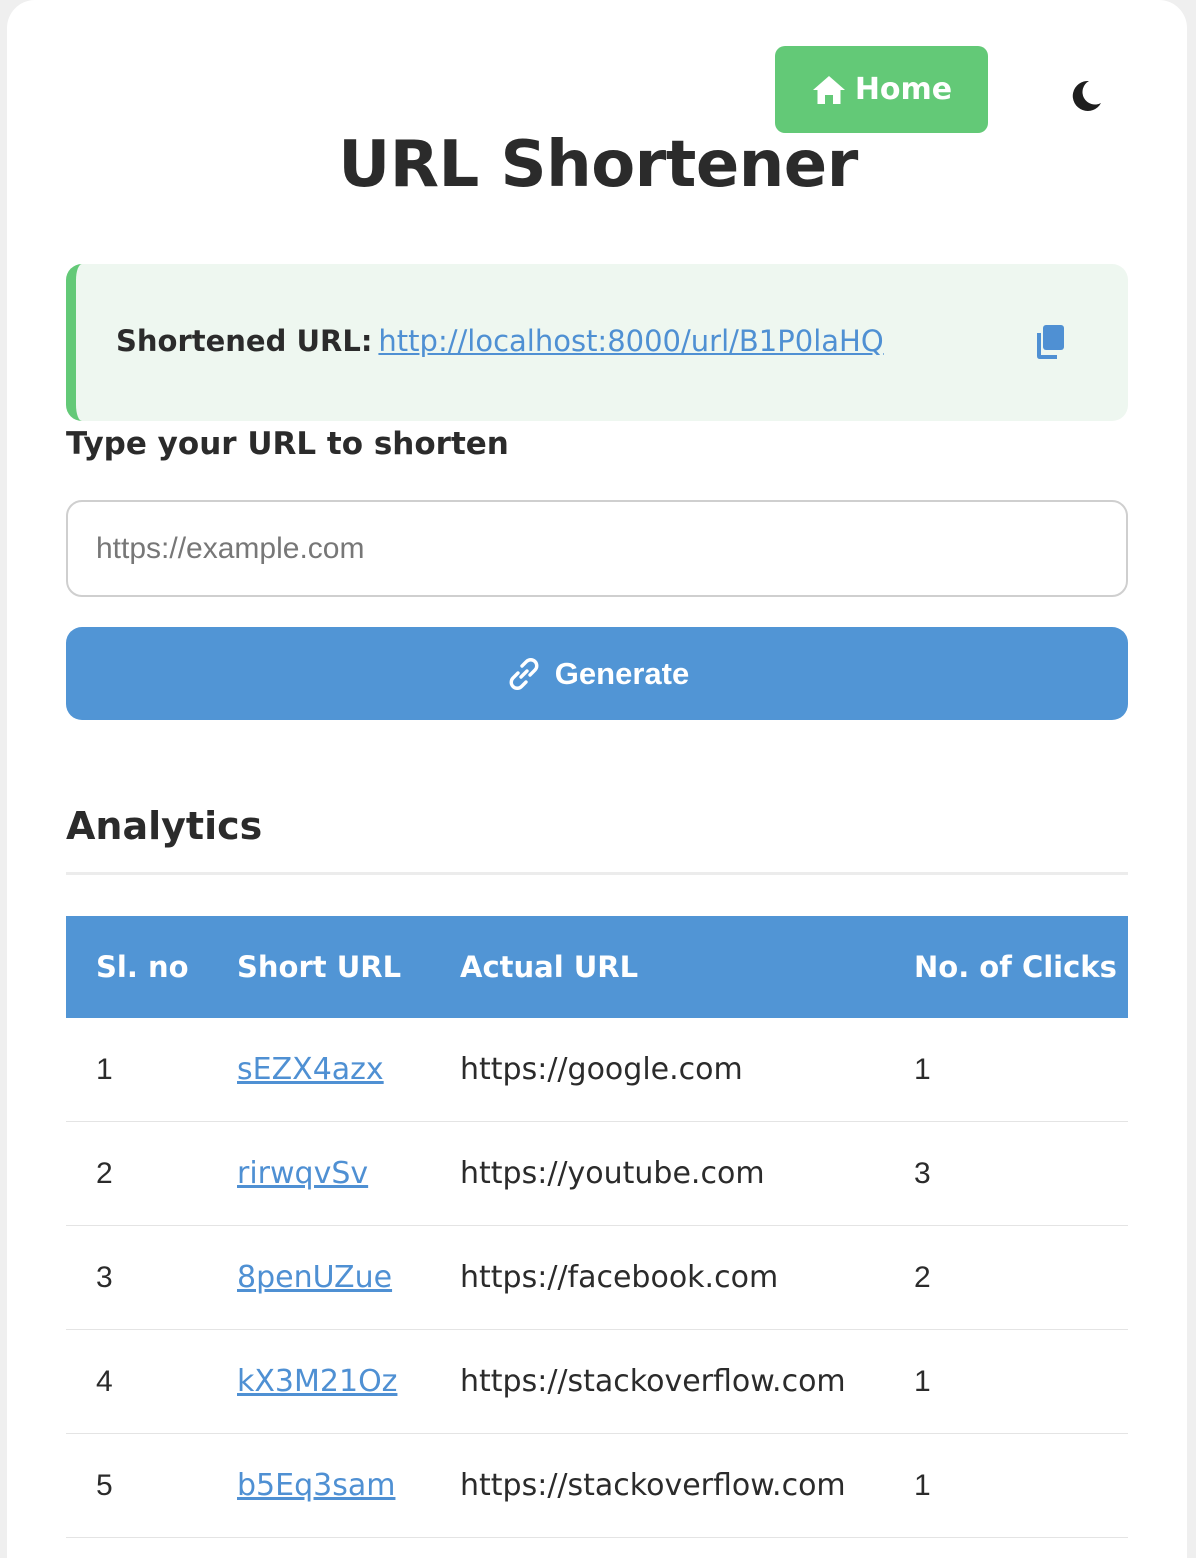 This screenshot has width=1196, height=1558. I want to click on table-row: 3 8penUZue https://facebook.com 2, so click(597, 1277).